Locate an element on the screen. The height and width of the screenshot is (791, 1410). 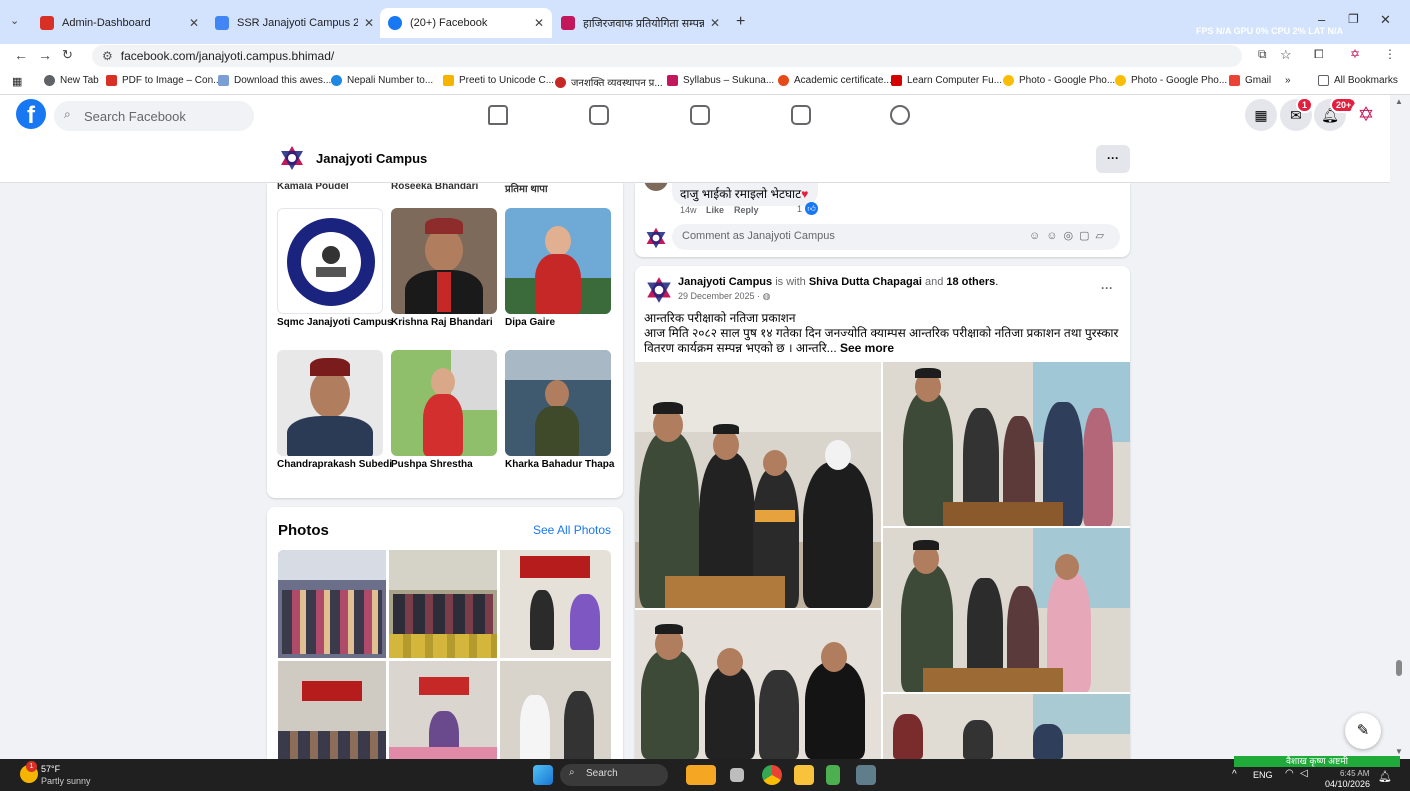
file-explorer-icon is located at coordinates (804, 775).